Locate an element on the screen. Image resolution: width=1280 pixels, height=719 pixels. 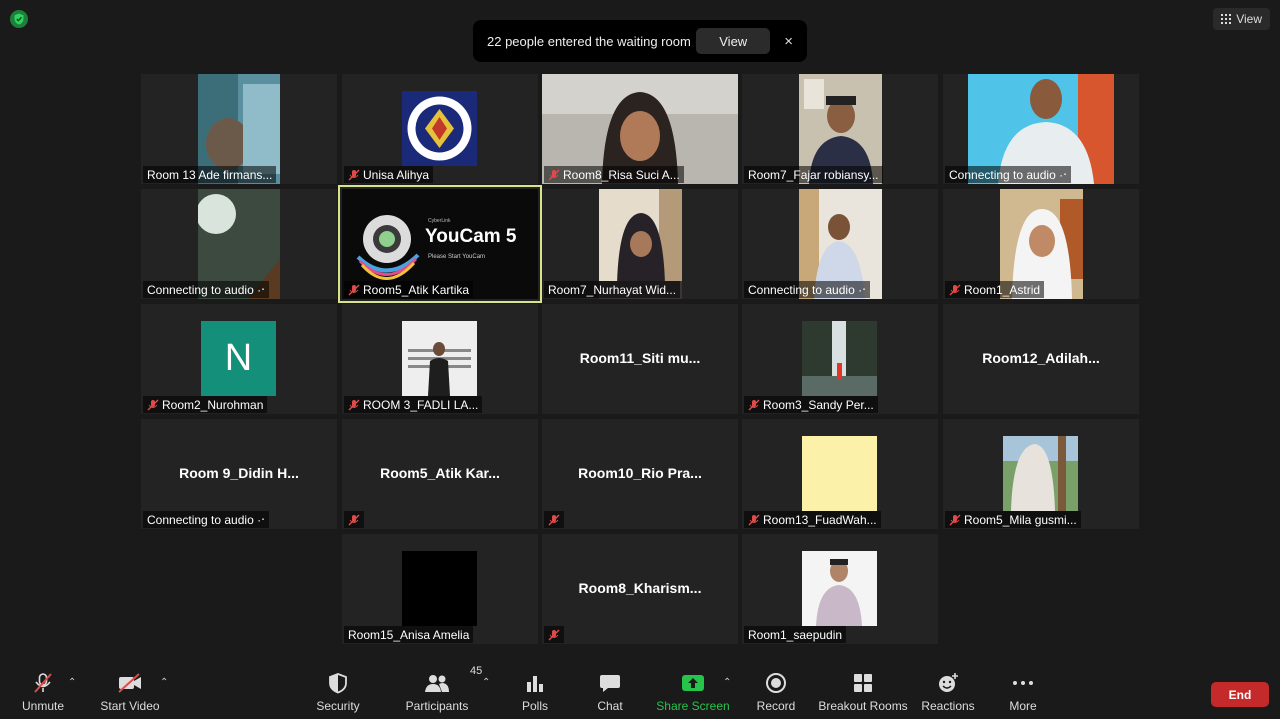
share-screen-icon is located at coordinates (693, 683).